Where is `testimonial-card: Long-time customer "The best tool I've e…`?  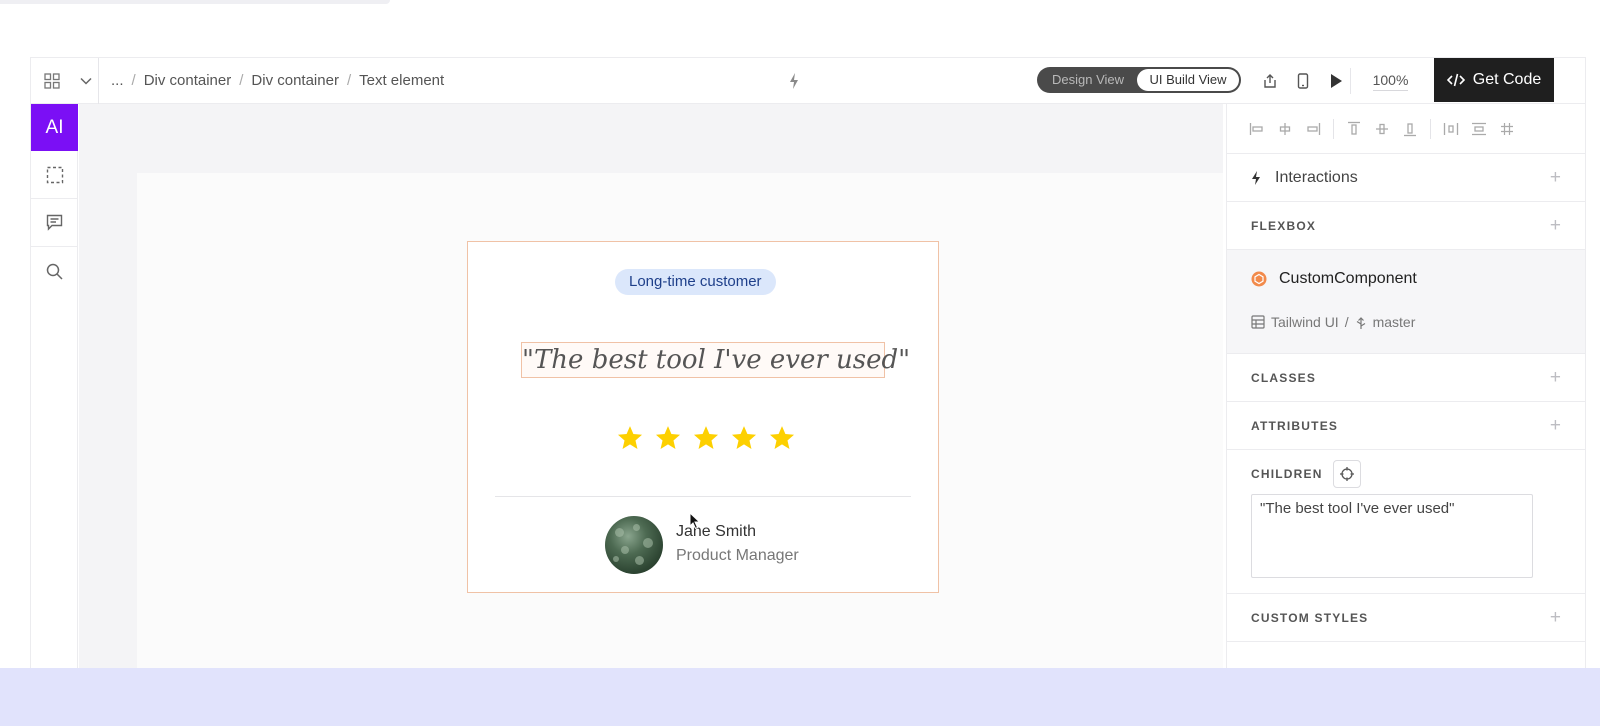 testimonial-card: Long-time customer "The best tool I've e… is located at coordinates (703, 417).